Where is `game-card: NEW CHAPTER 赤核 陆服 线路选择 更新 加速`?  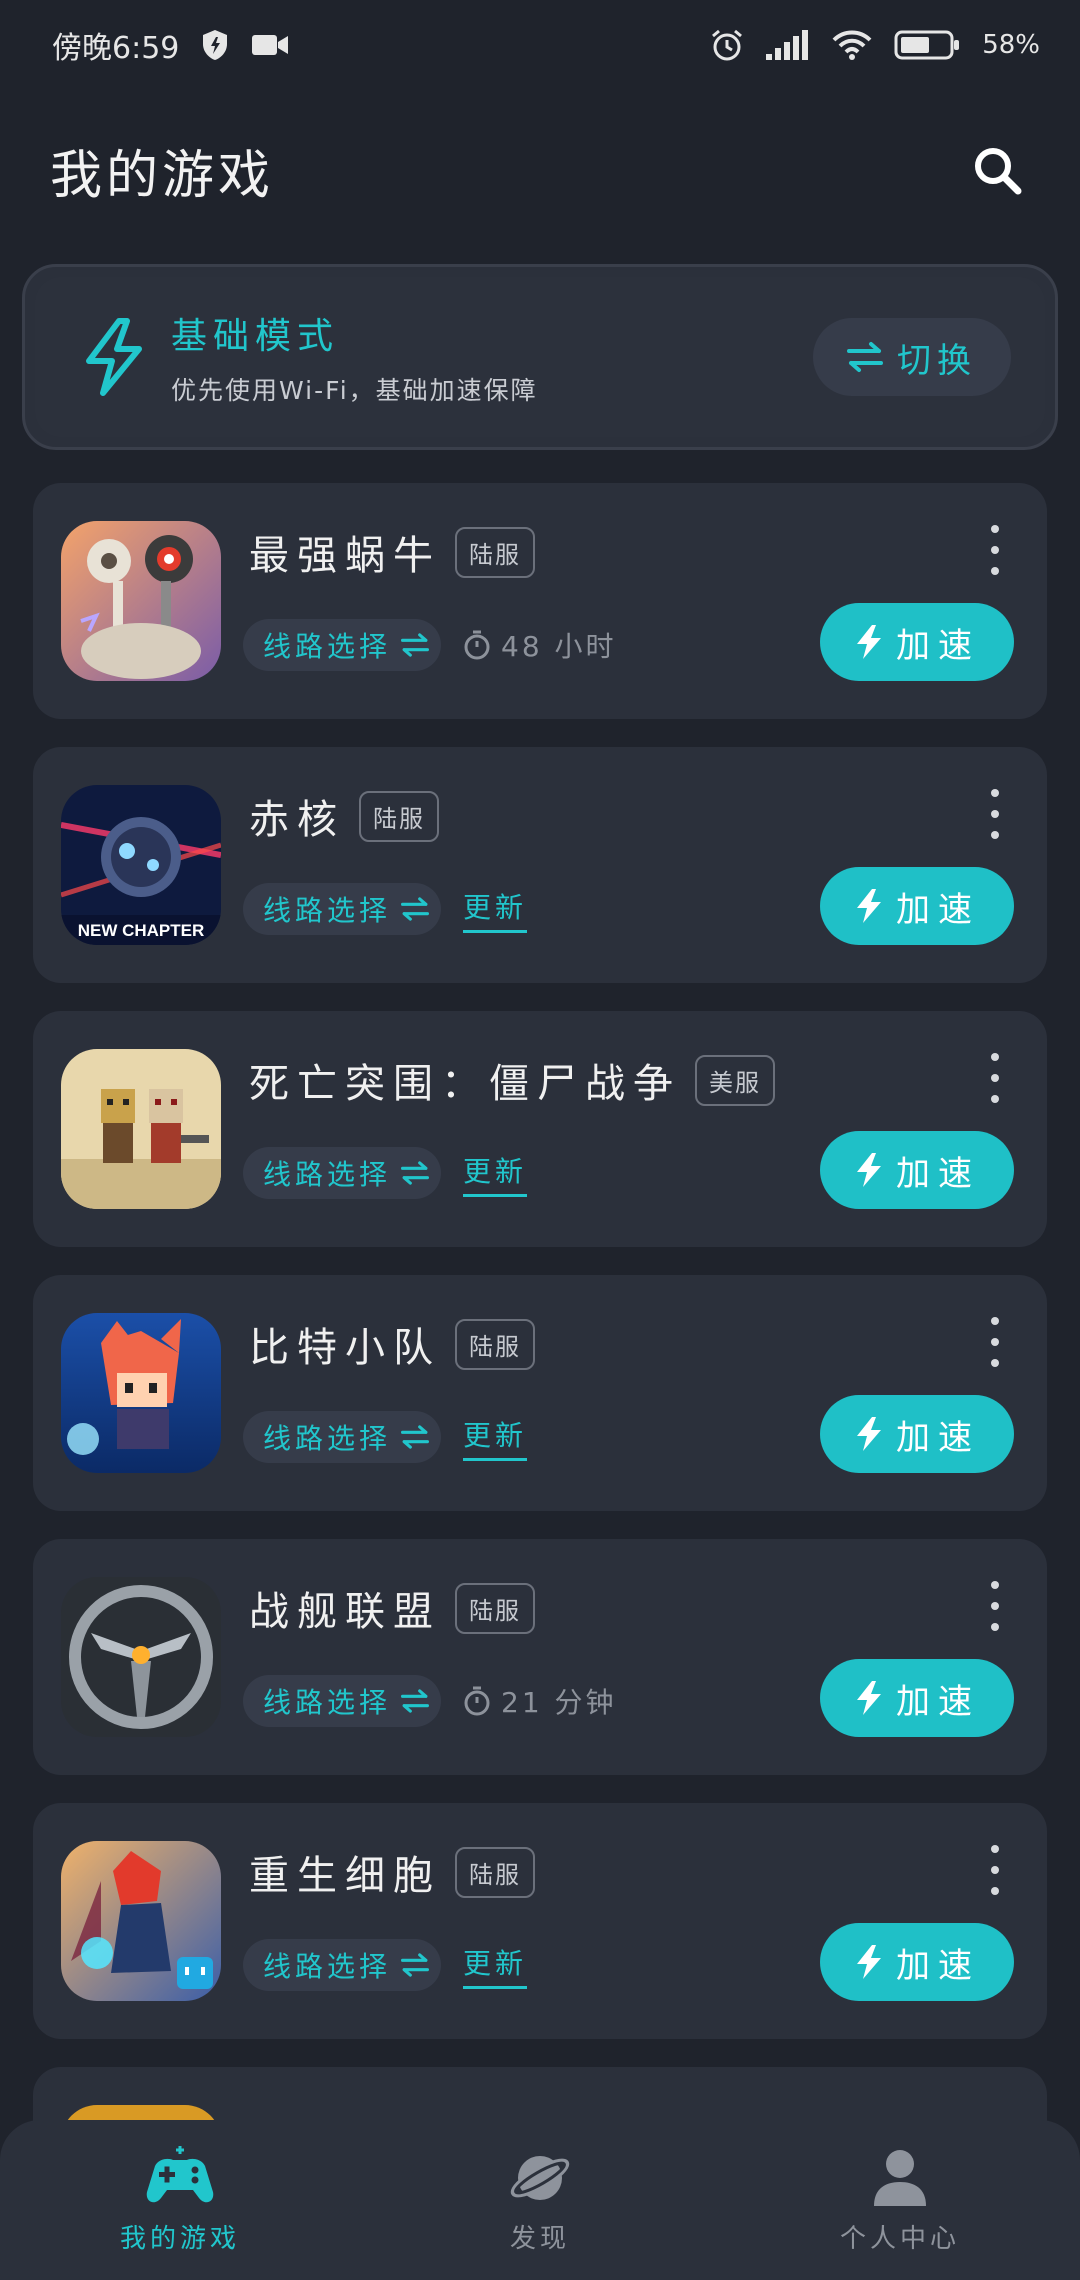 game-card: NEW CHAPTER 赤核 陆服 线路选择 更新 加速 is located at coordinates (540, 865).